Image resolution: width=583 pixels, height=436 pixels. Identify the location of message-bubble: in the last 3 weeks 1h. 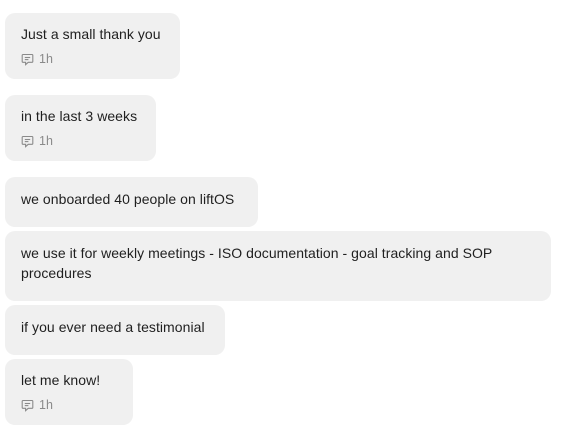
(80, 128).